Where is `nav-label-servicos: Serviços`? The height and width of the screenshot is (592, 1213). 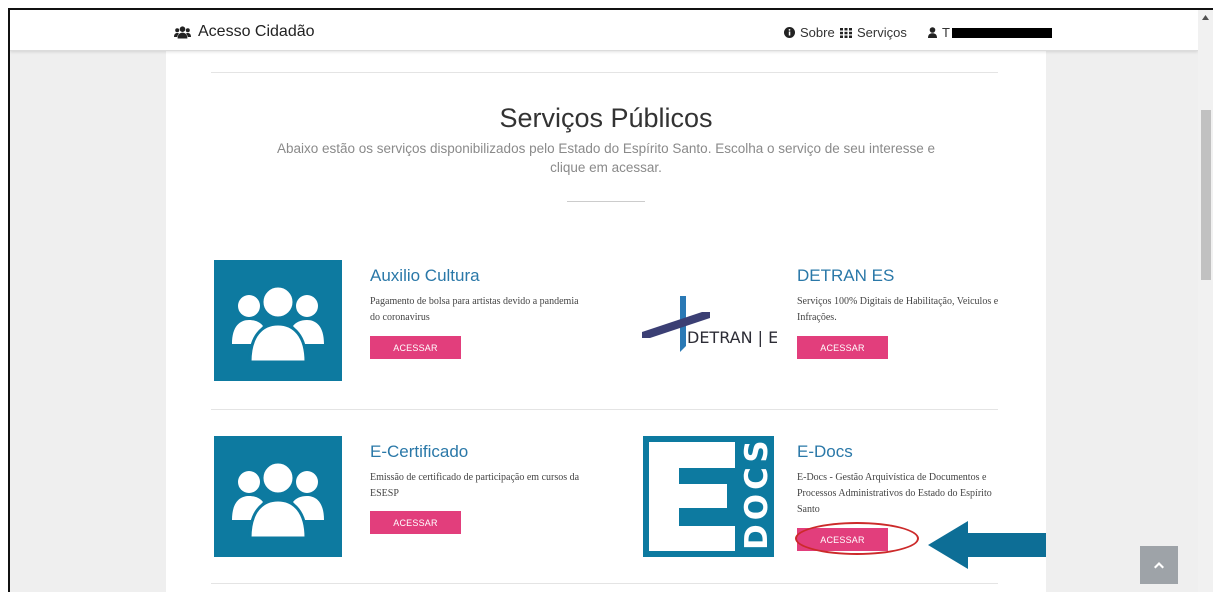
nav-label-servicos: Serviços is located at coordinates (882, 32).